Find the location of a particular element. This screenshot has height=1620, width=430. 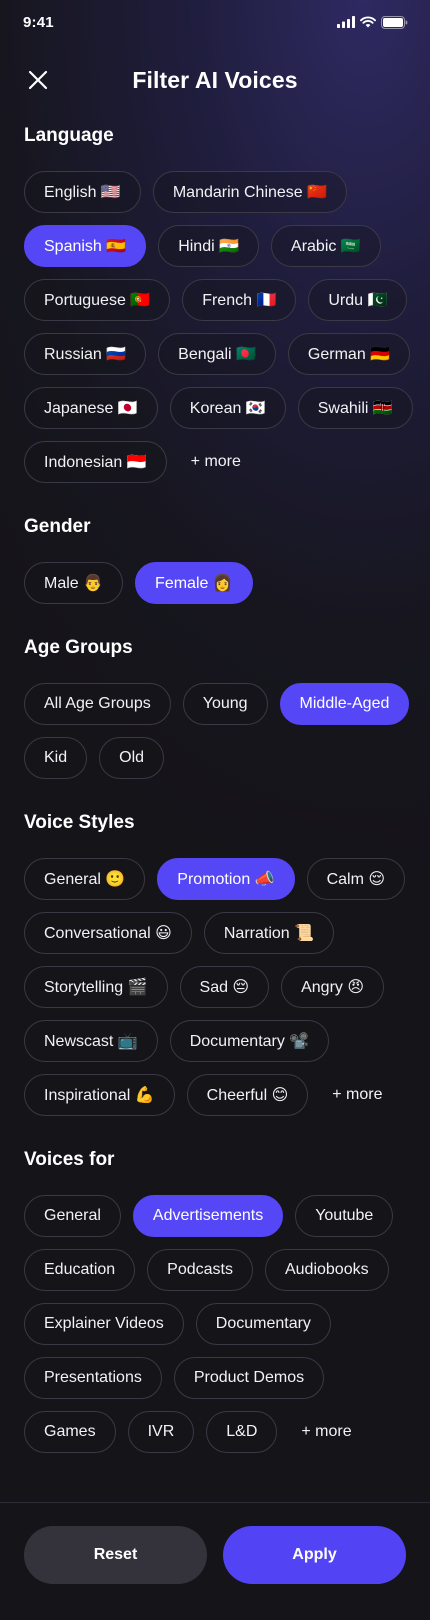

filter-chip: Male 👨 is located at coordinates (74, 583).